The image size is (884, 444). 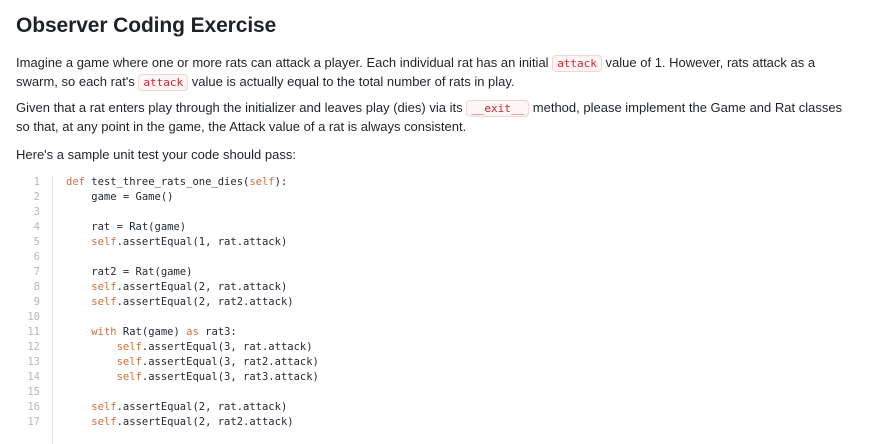 I want to click on code-keyword: as, so click(x=192, y=332).